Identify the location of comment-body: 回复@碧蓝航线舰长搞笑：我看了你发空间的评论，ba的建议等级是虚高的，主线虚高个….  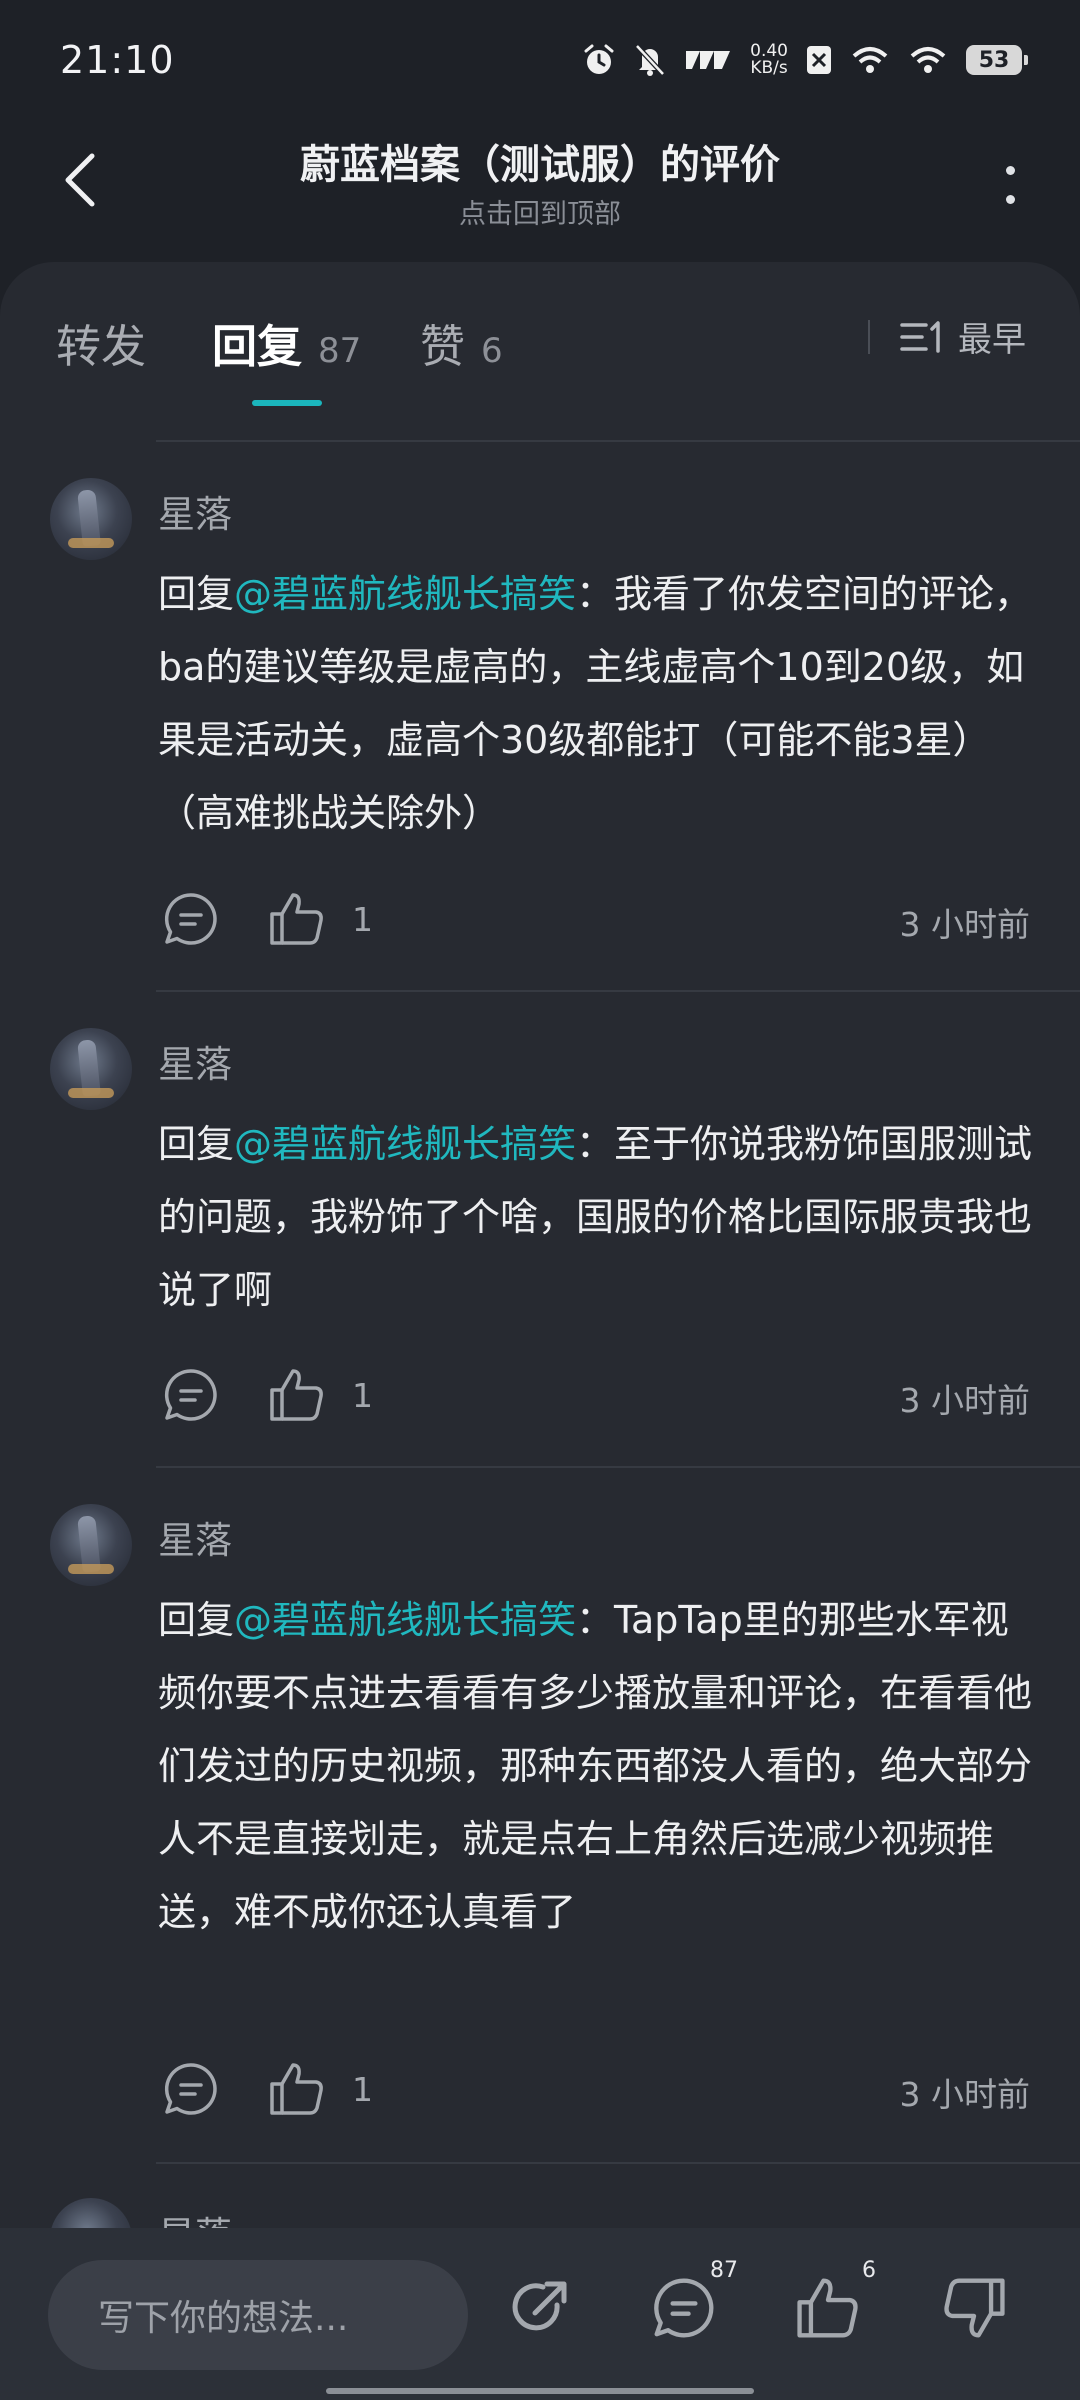
(598, 704).